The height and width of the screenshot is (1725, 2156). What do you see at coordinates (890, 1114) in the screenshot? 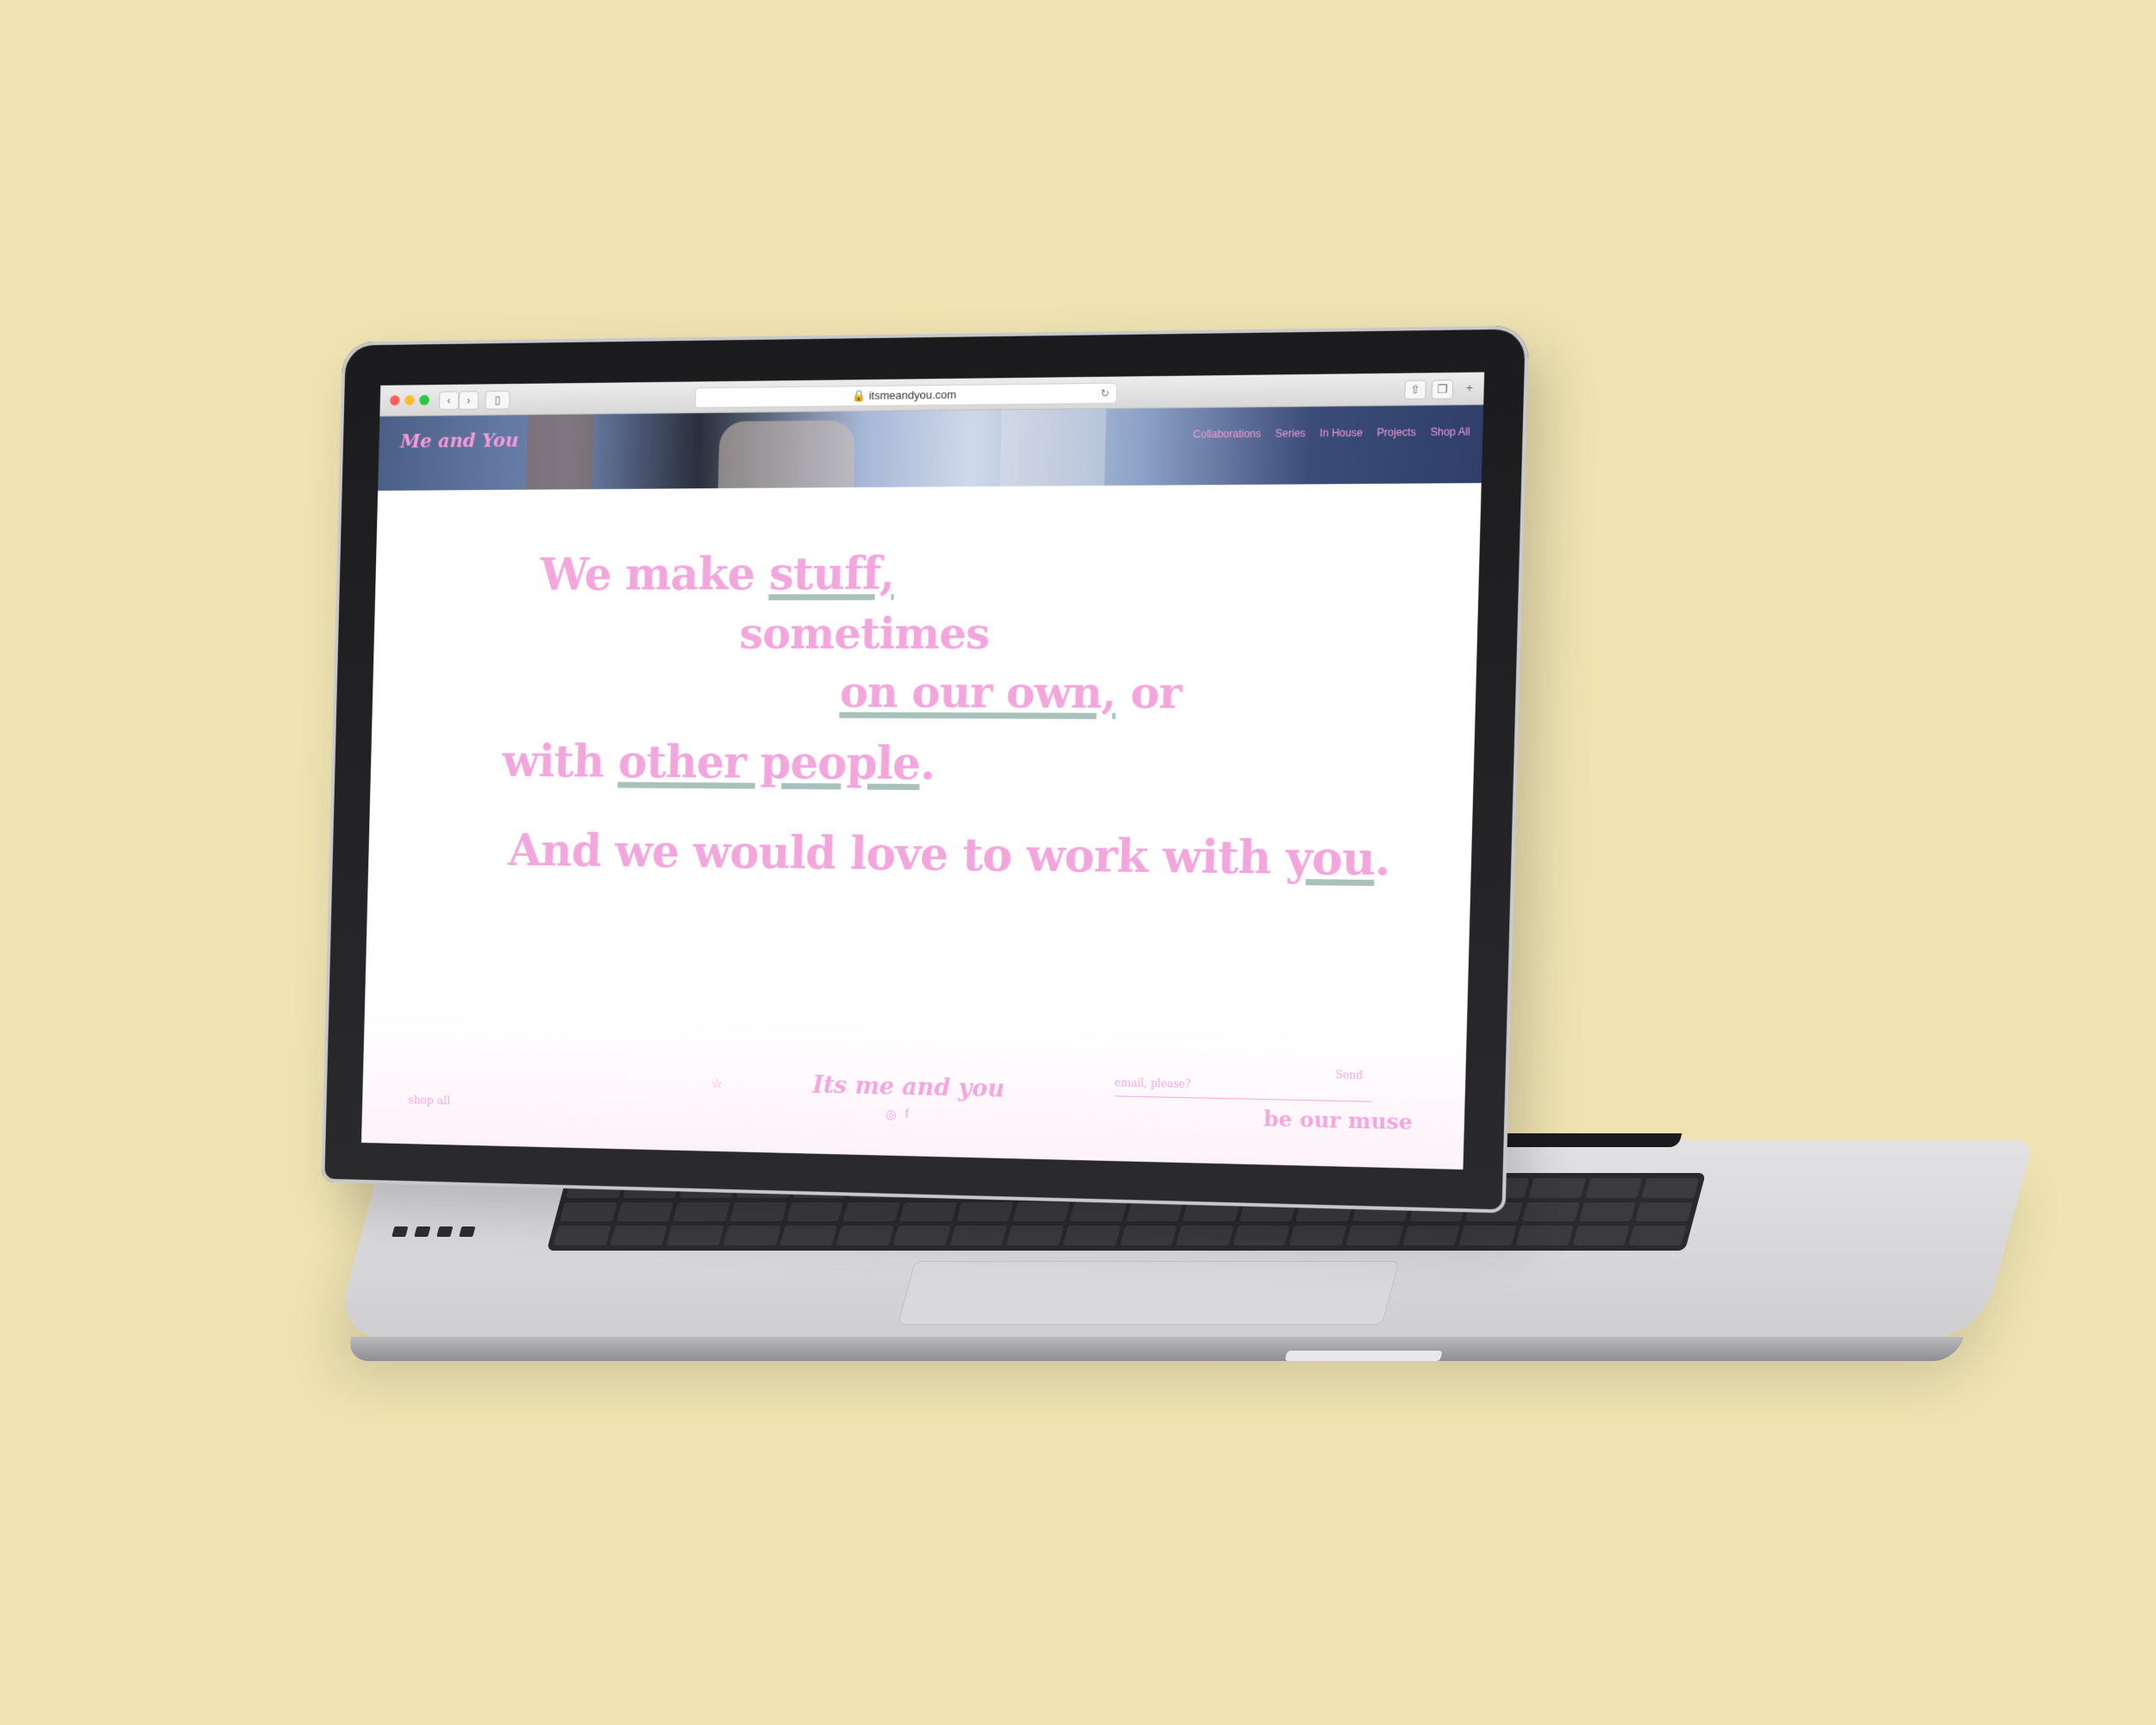
I see `instagram-icon: ◎` at bounding box center [890, 1114].